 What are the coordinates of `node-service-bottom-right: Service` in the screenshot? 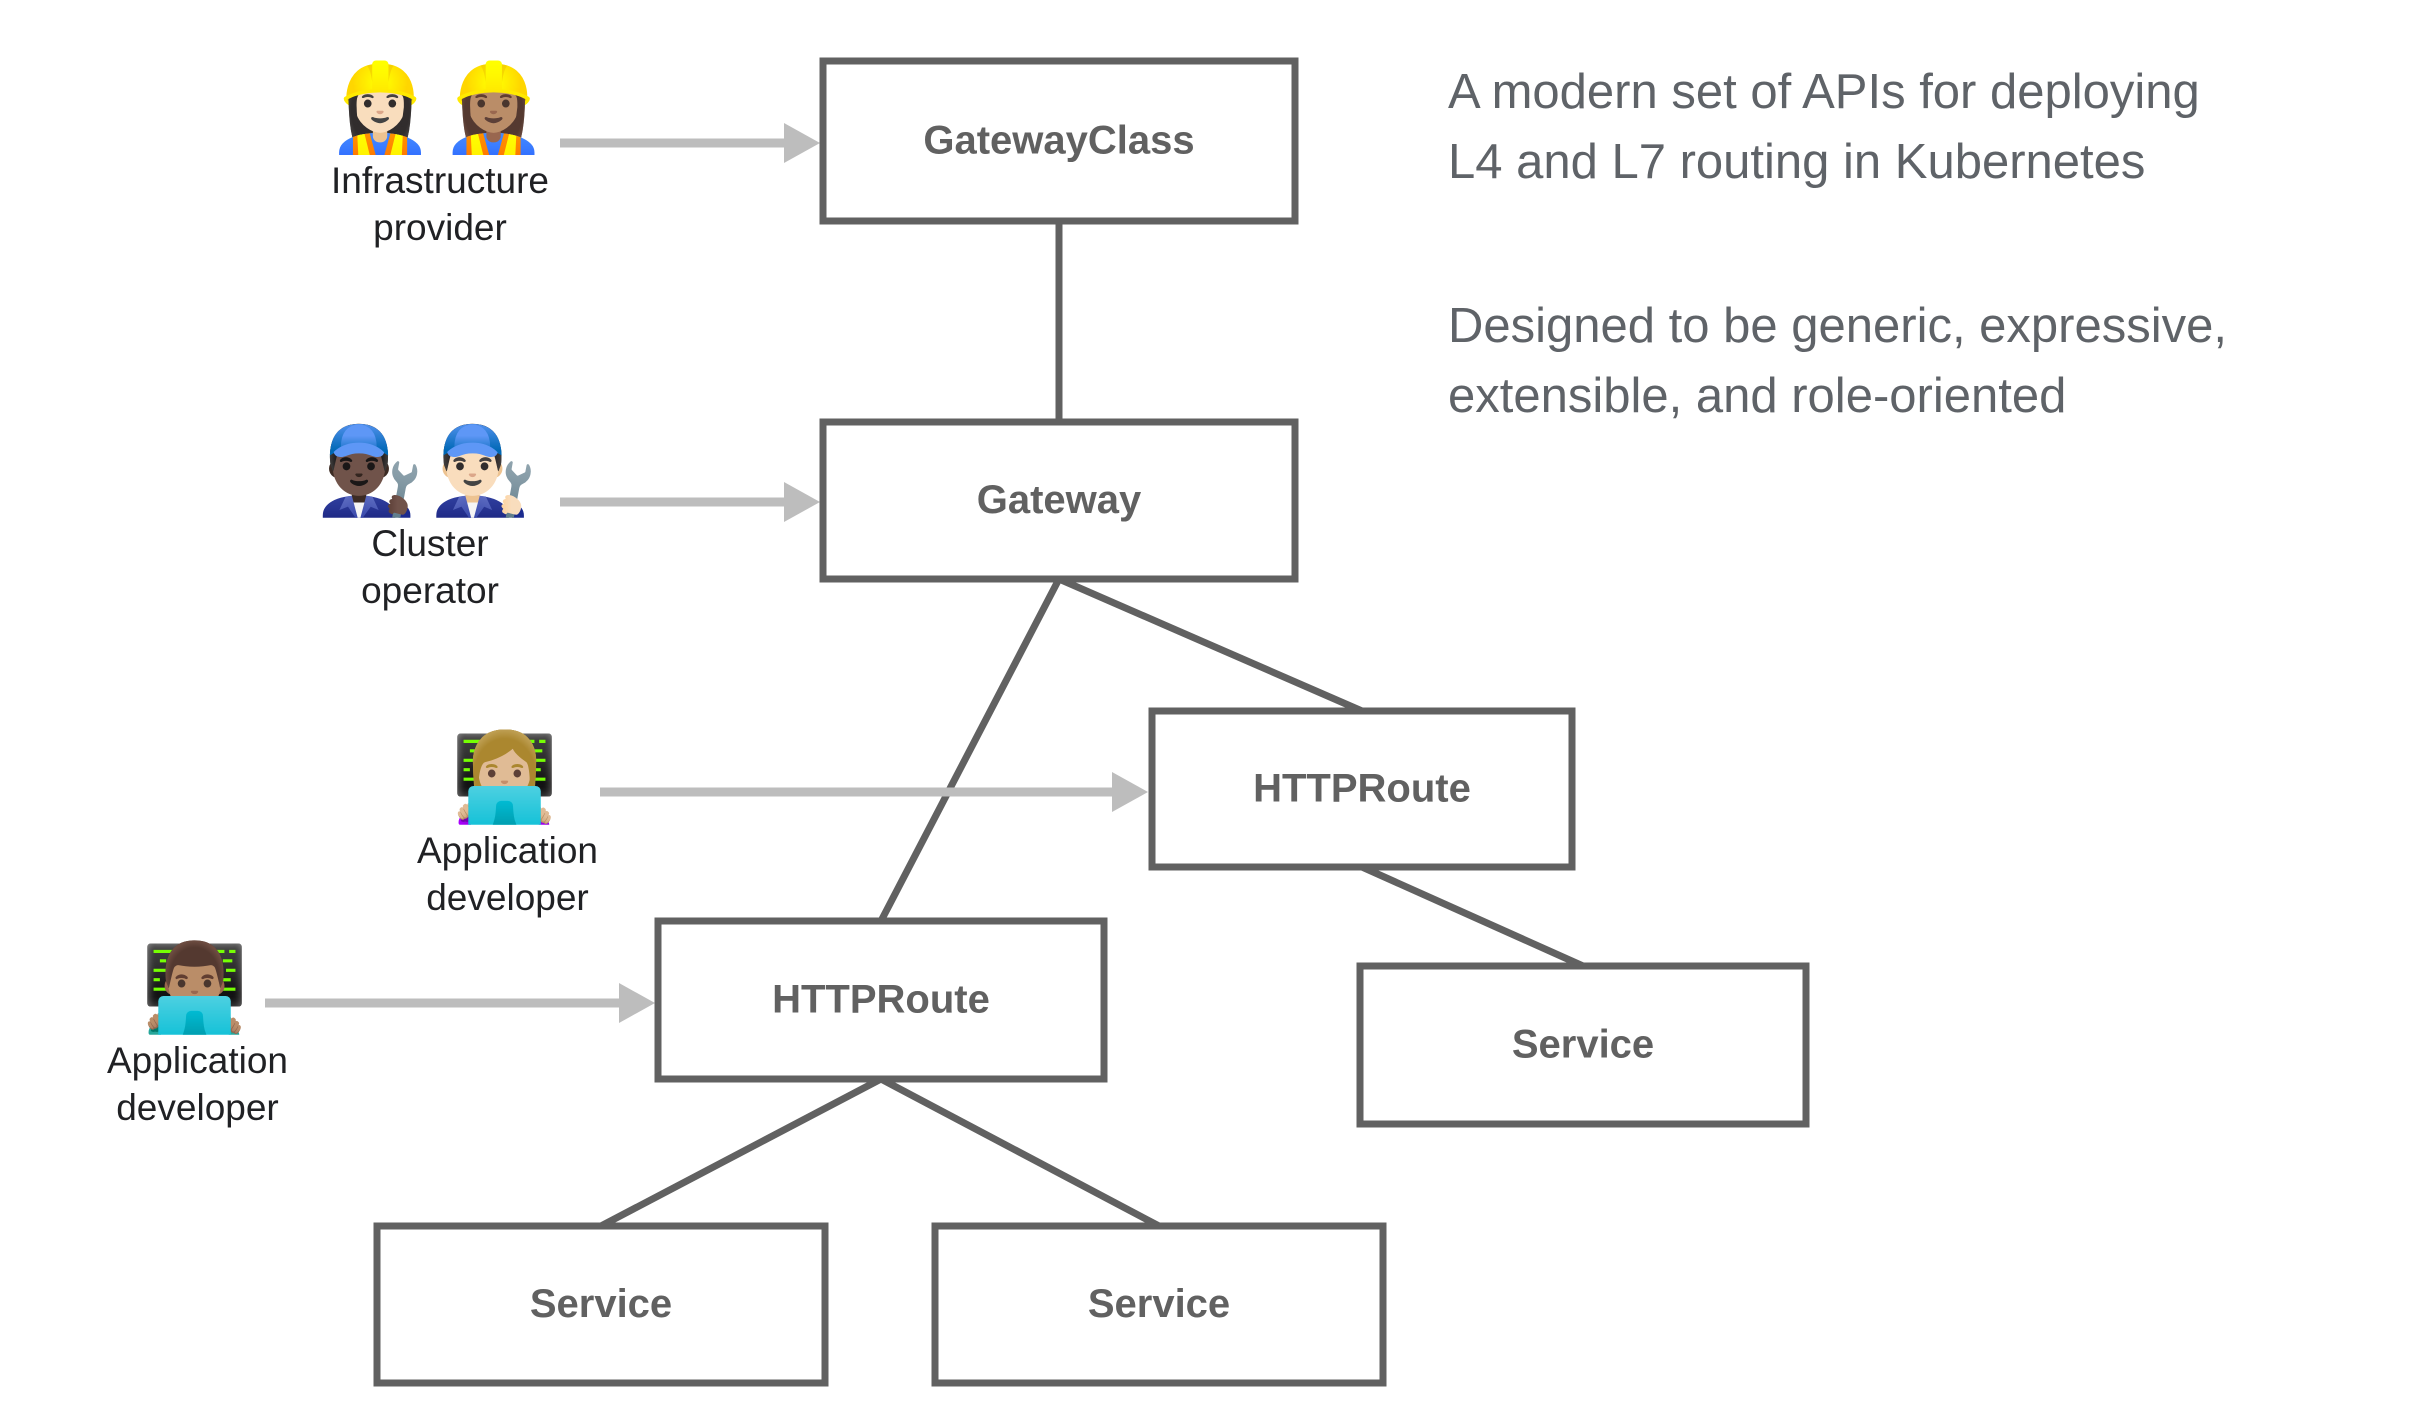 It's located at (1159, 1304).